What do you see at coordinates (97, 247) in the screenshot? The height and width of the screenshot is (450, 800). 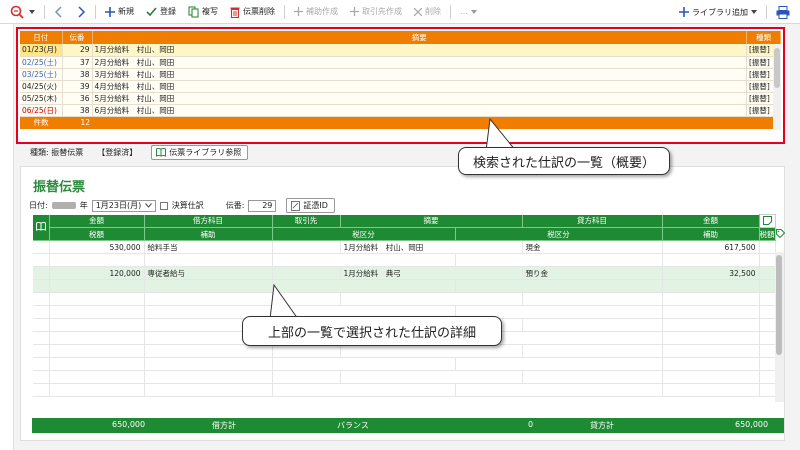 I see `debit-amount: 530,000` at bounding box center [97, 247].